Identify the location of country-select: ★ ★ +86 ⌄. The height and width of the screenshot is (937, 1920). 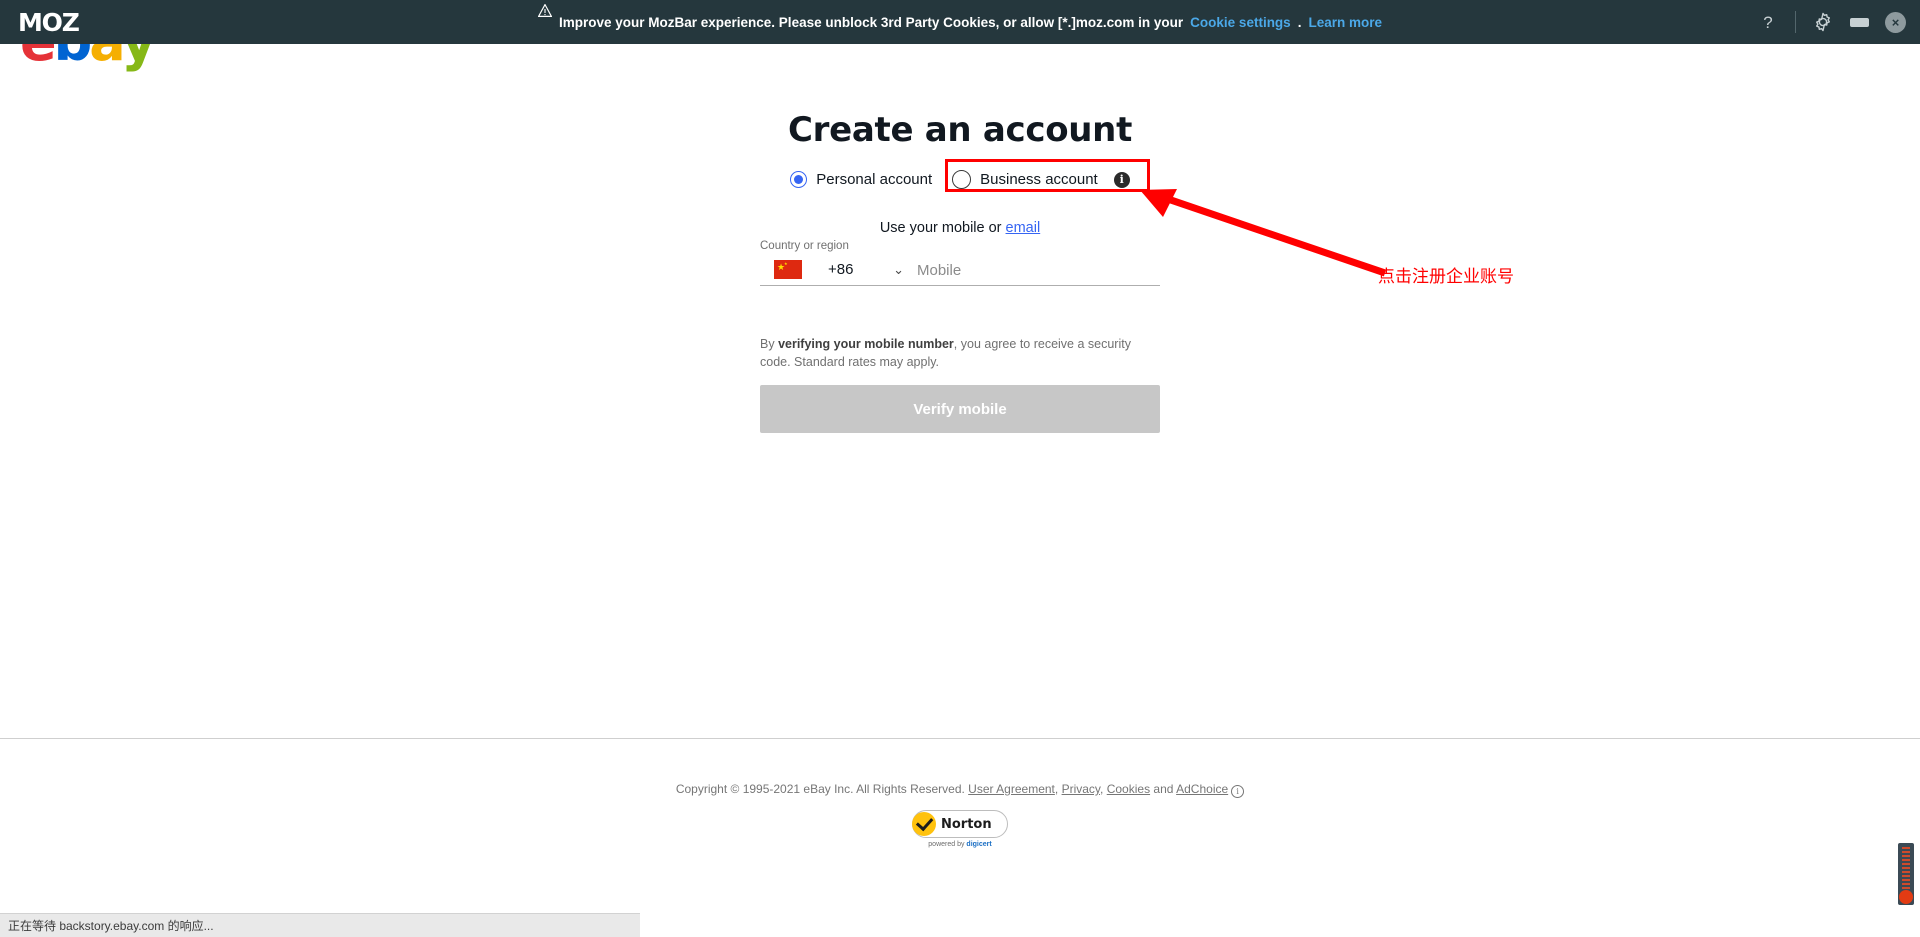
(834, 273).